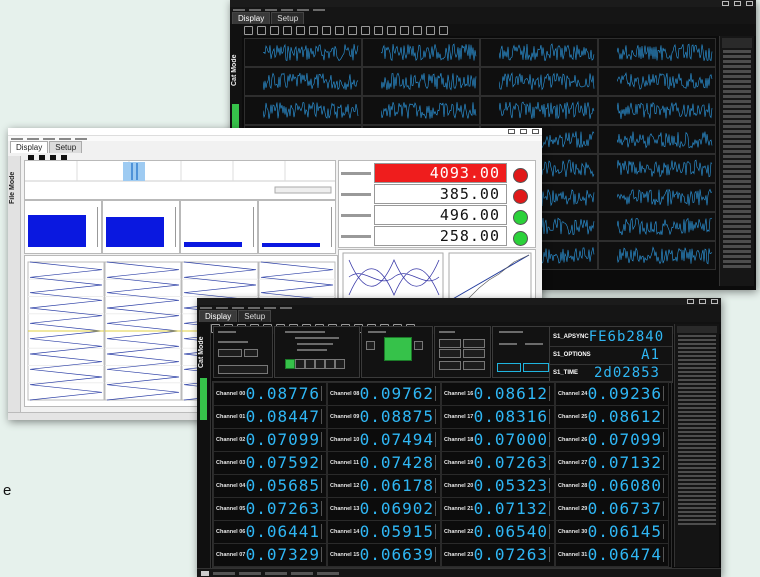 This screenshot has width=760, height=577. What do you see at coordinates (725, 3) in the screenshot?
I see `minimize-icon` at bounding box center [725, 3].